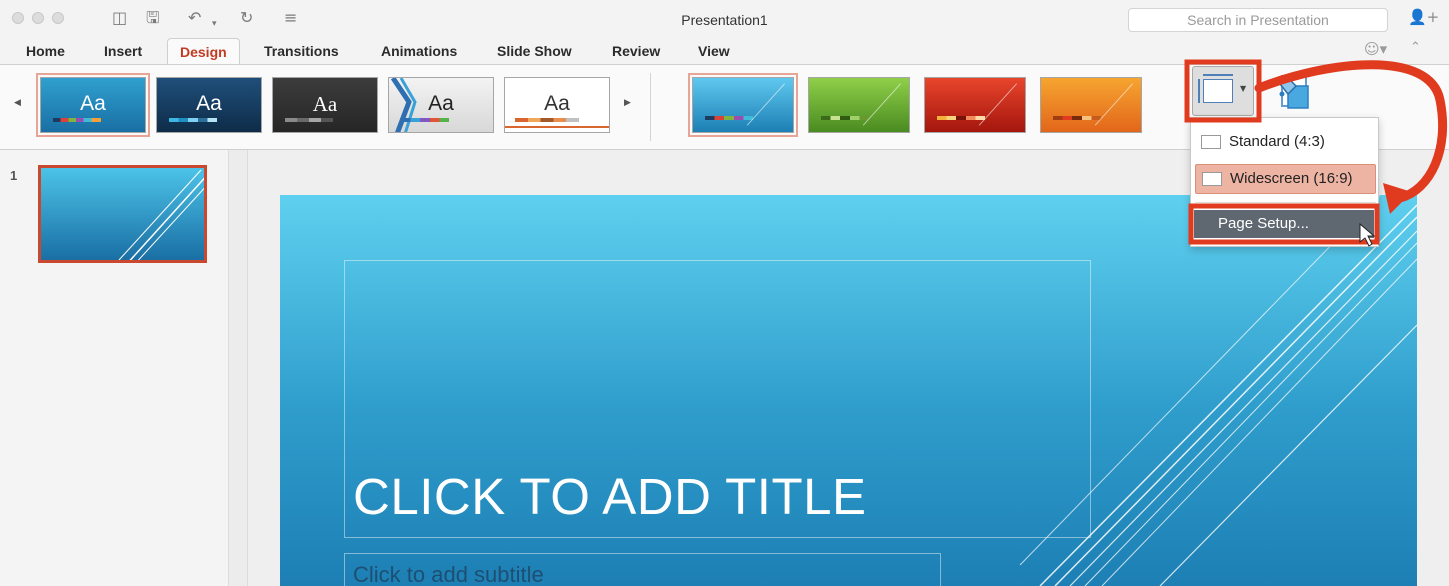  I want to click on tab-review: Review, so click(636, 51).